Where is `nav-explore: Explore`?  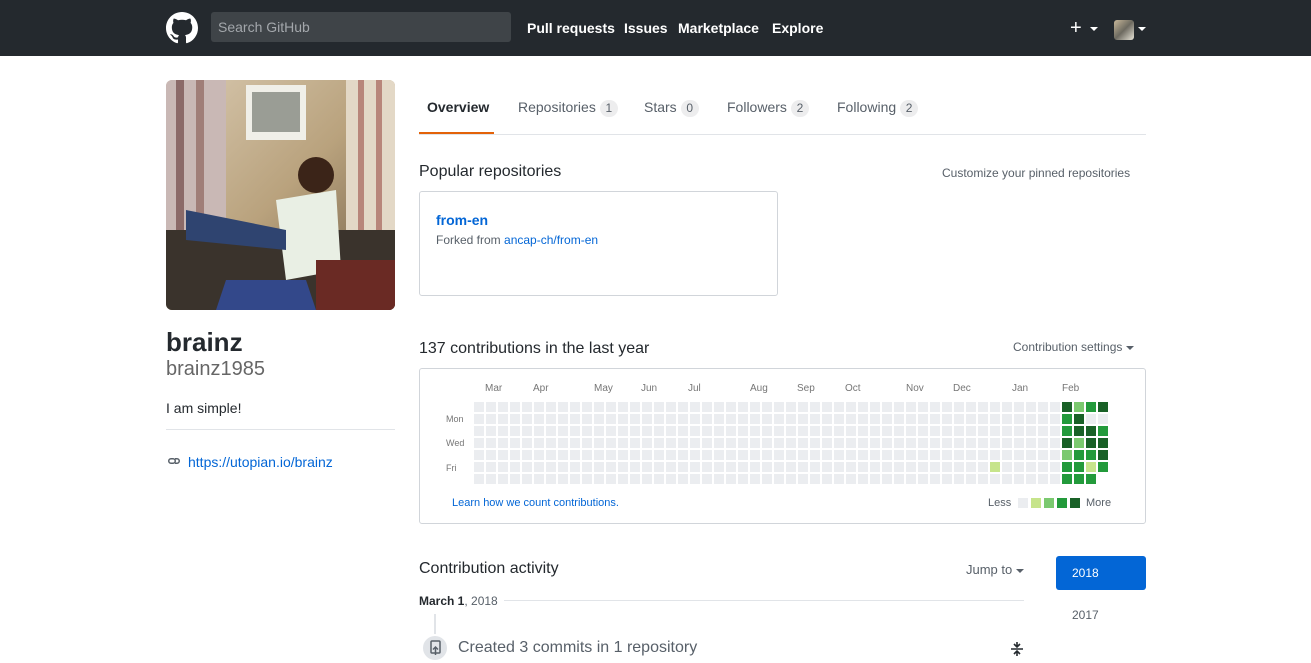
nav-explore: Explore is located at coordinates (797, 28).